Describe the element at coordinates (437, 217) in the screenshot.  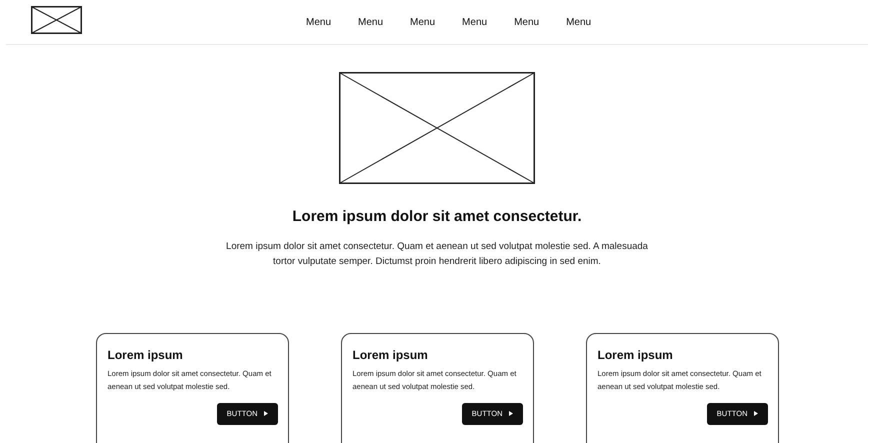
I see `hero-title: Lorem ipsum dolor sit amet consectetur.` at that location.